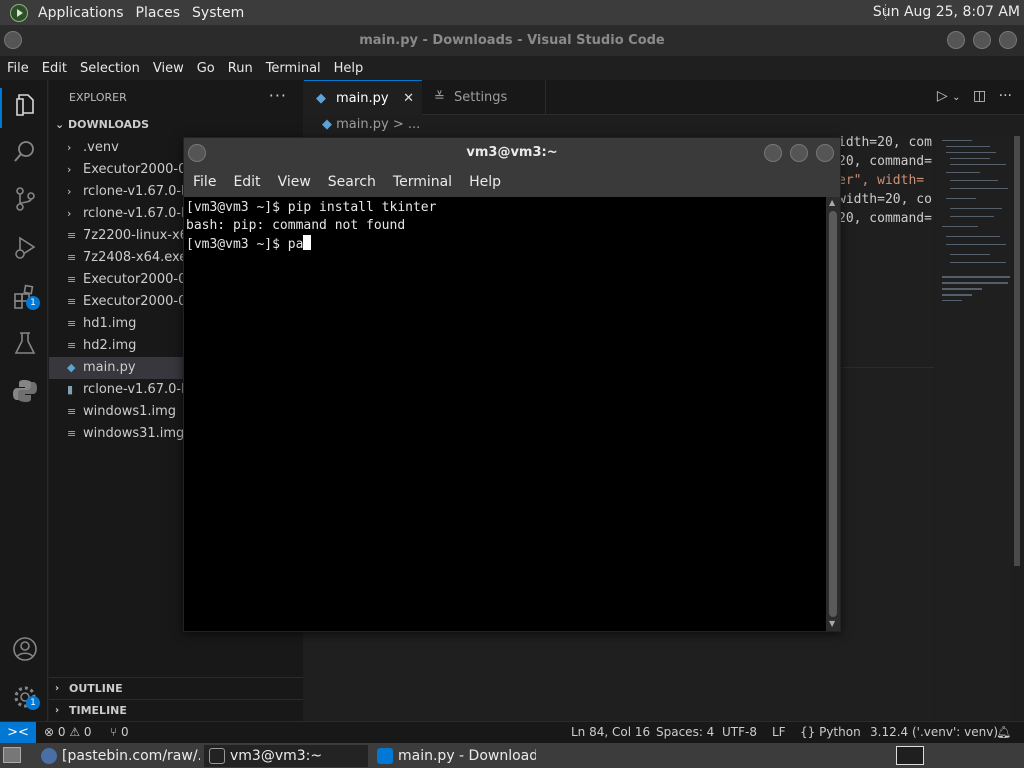  Describe the element at coordinates (17, 68) in the screenshot. I see `menu-file: File` at that location.